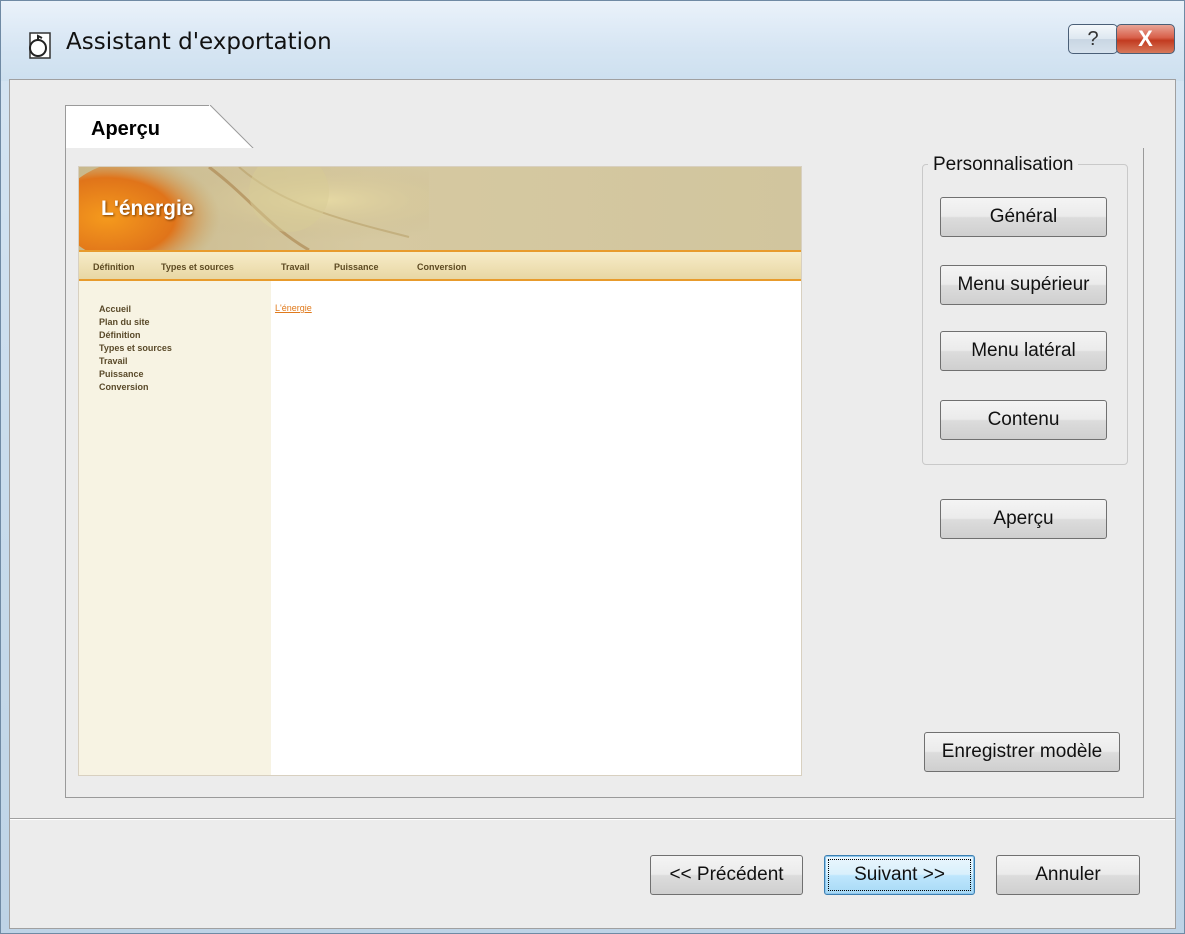  Describe the element at coordinates (124, 387) in the screenshot. I see `preview-side-item: Conversion` at that location.